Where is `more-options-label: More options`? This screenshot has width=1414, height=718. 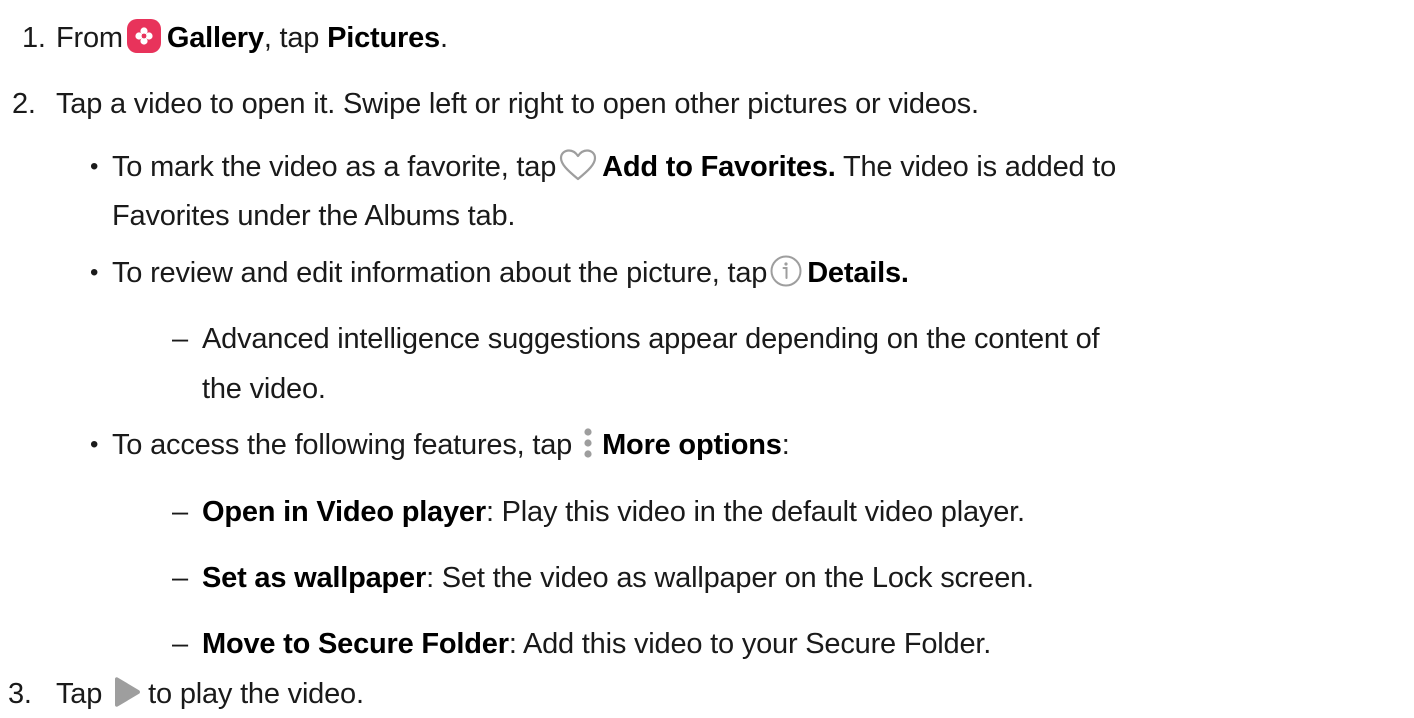 more-options-label: More options is located at coordinates (692, 445).